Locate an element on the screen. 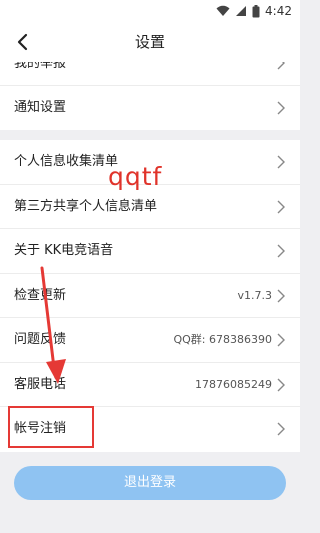  settings-row-third-party-sharing: 第三方共享个人信息清单 is located at coordinates (150, 207).